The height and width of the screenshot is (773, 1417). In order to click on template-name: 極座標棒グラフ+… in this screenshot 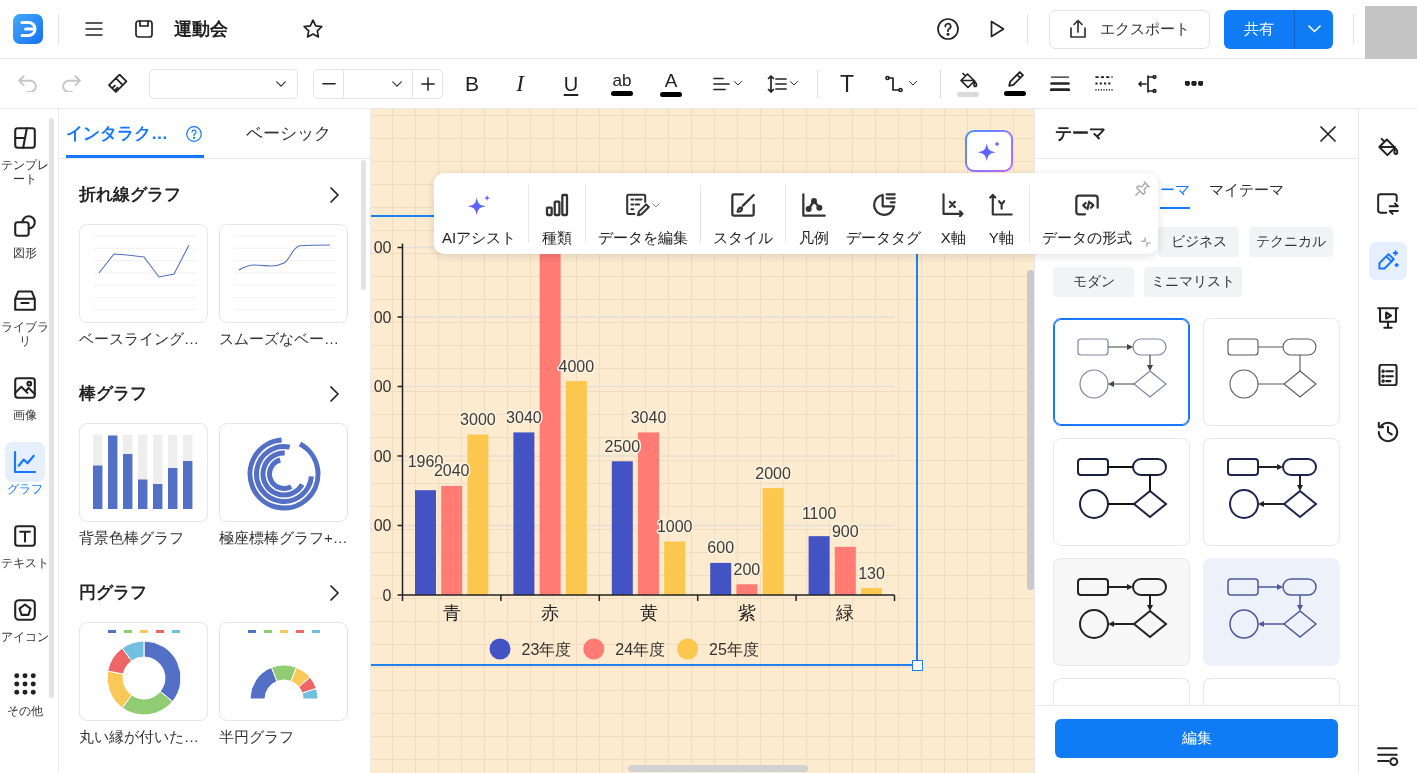, I will do `click(283, 538)`.